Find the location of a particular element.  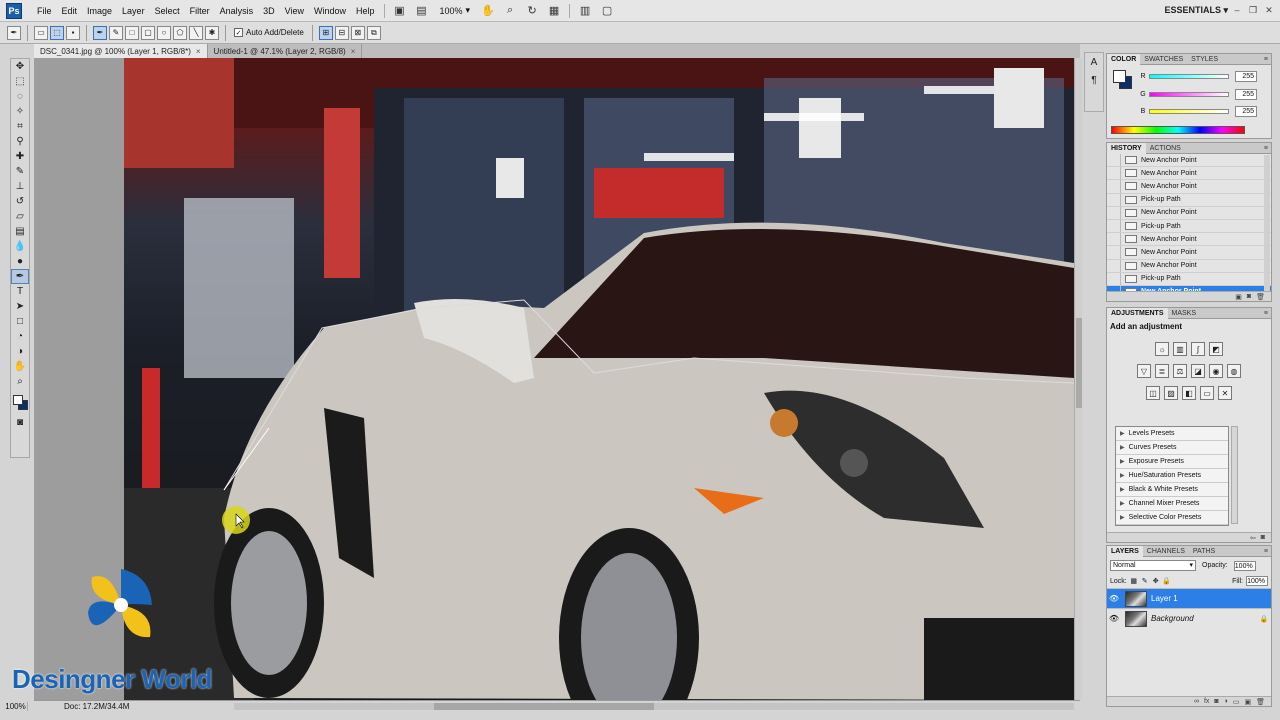

add-mask-icon: ◙ is located at coordinates (1216, 701).